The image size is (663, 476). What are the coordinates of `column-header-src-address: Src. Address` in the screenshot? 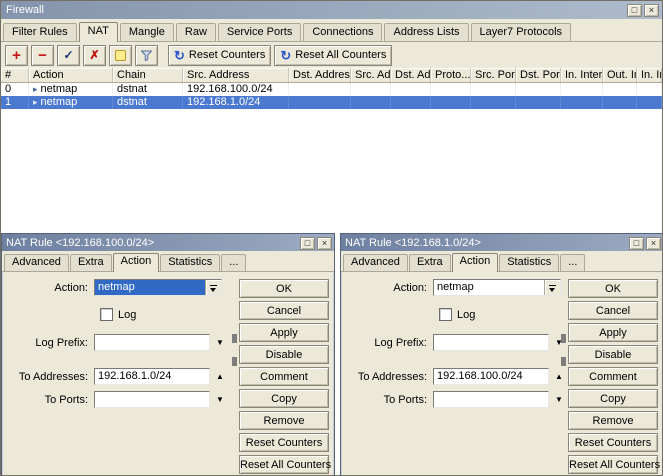 It's located at (236, 75).